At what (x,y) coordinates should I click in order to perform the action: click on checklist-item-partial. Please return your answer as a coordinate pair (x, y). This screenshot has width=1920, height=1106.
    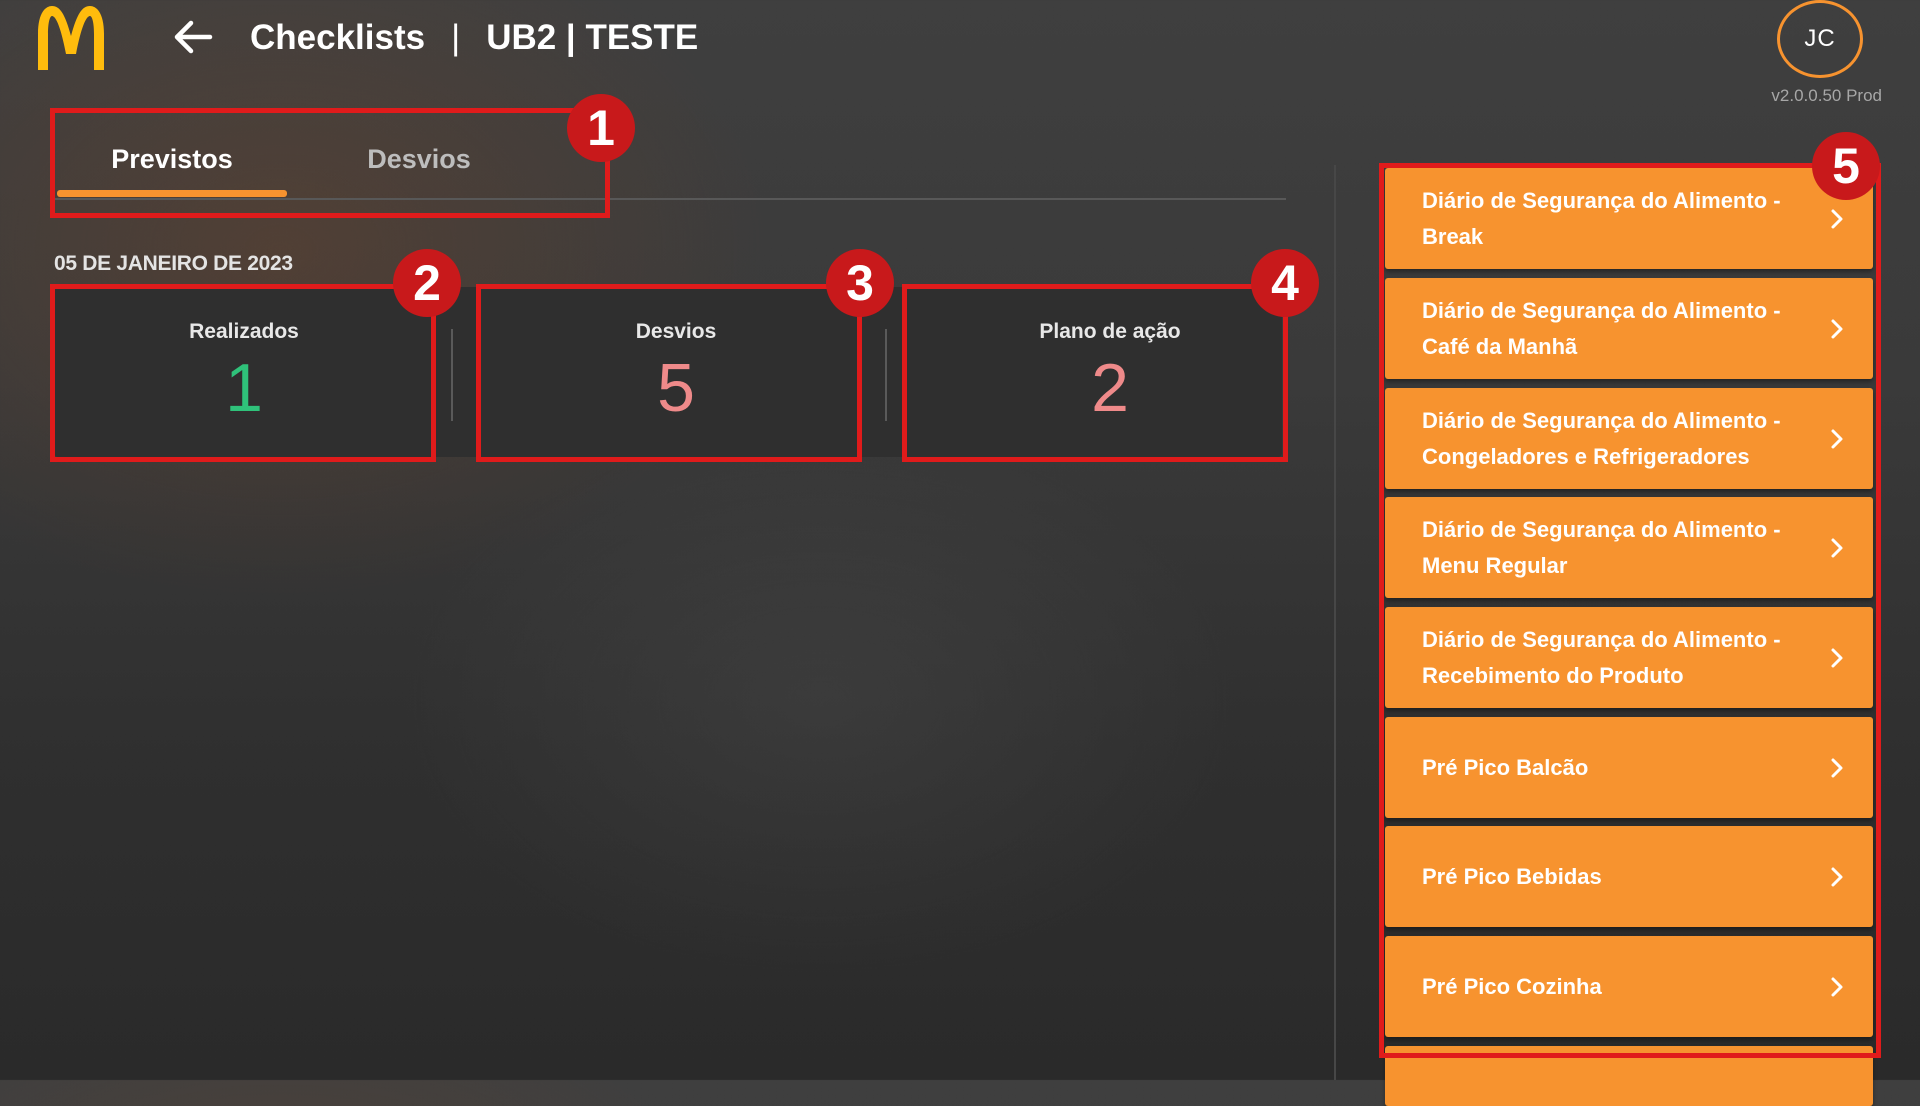
    Looking at the image, I should click on (1629, 1076).